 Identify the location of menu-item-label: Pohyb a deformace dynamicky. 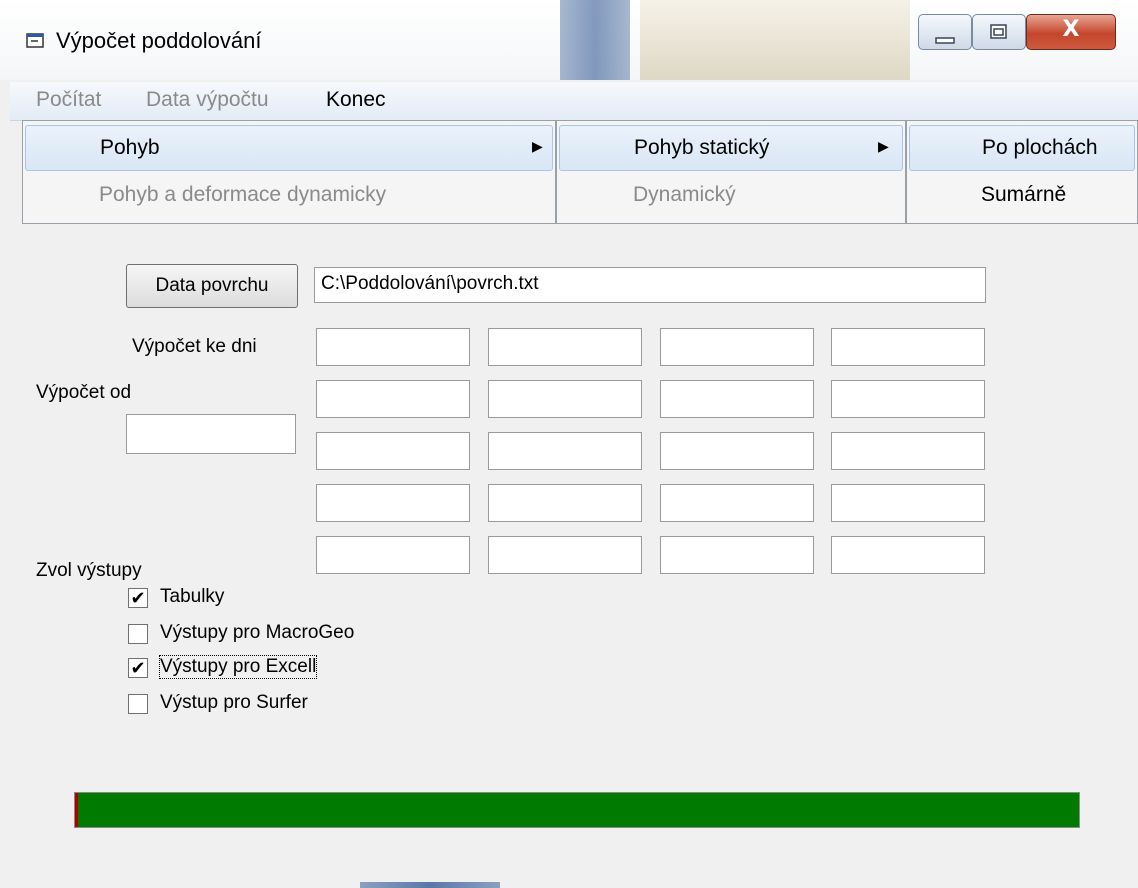
(243, 194).